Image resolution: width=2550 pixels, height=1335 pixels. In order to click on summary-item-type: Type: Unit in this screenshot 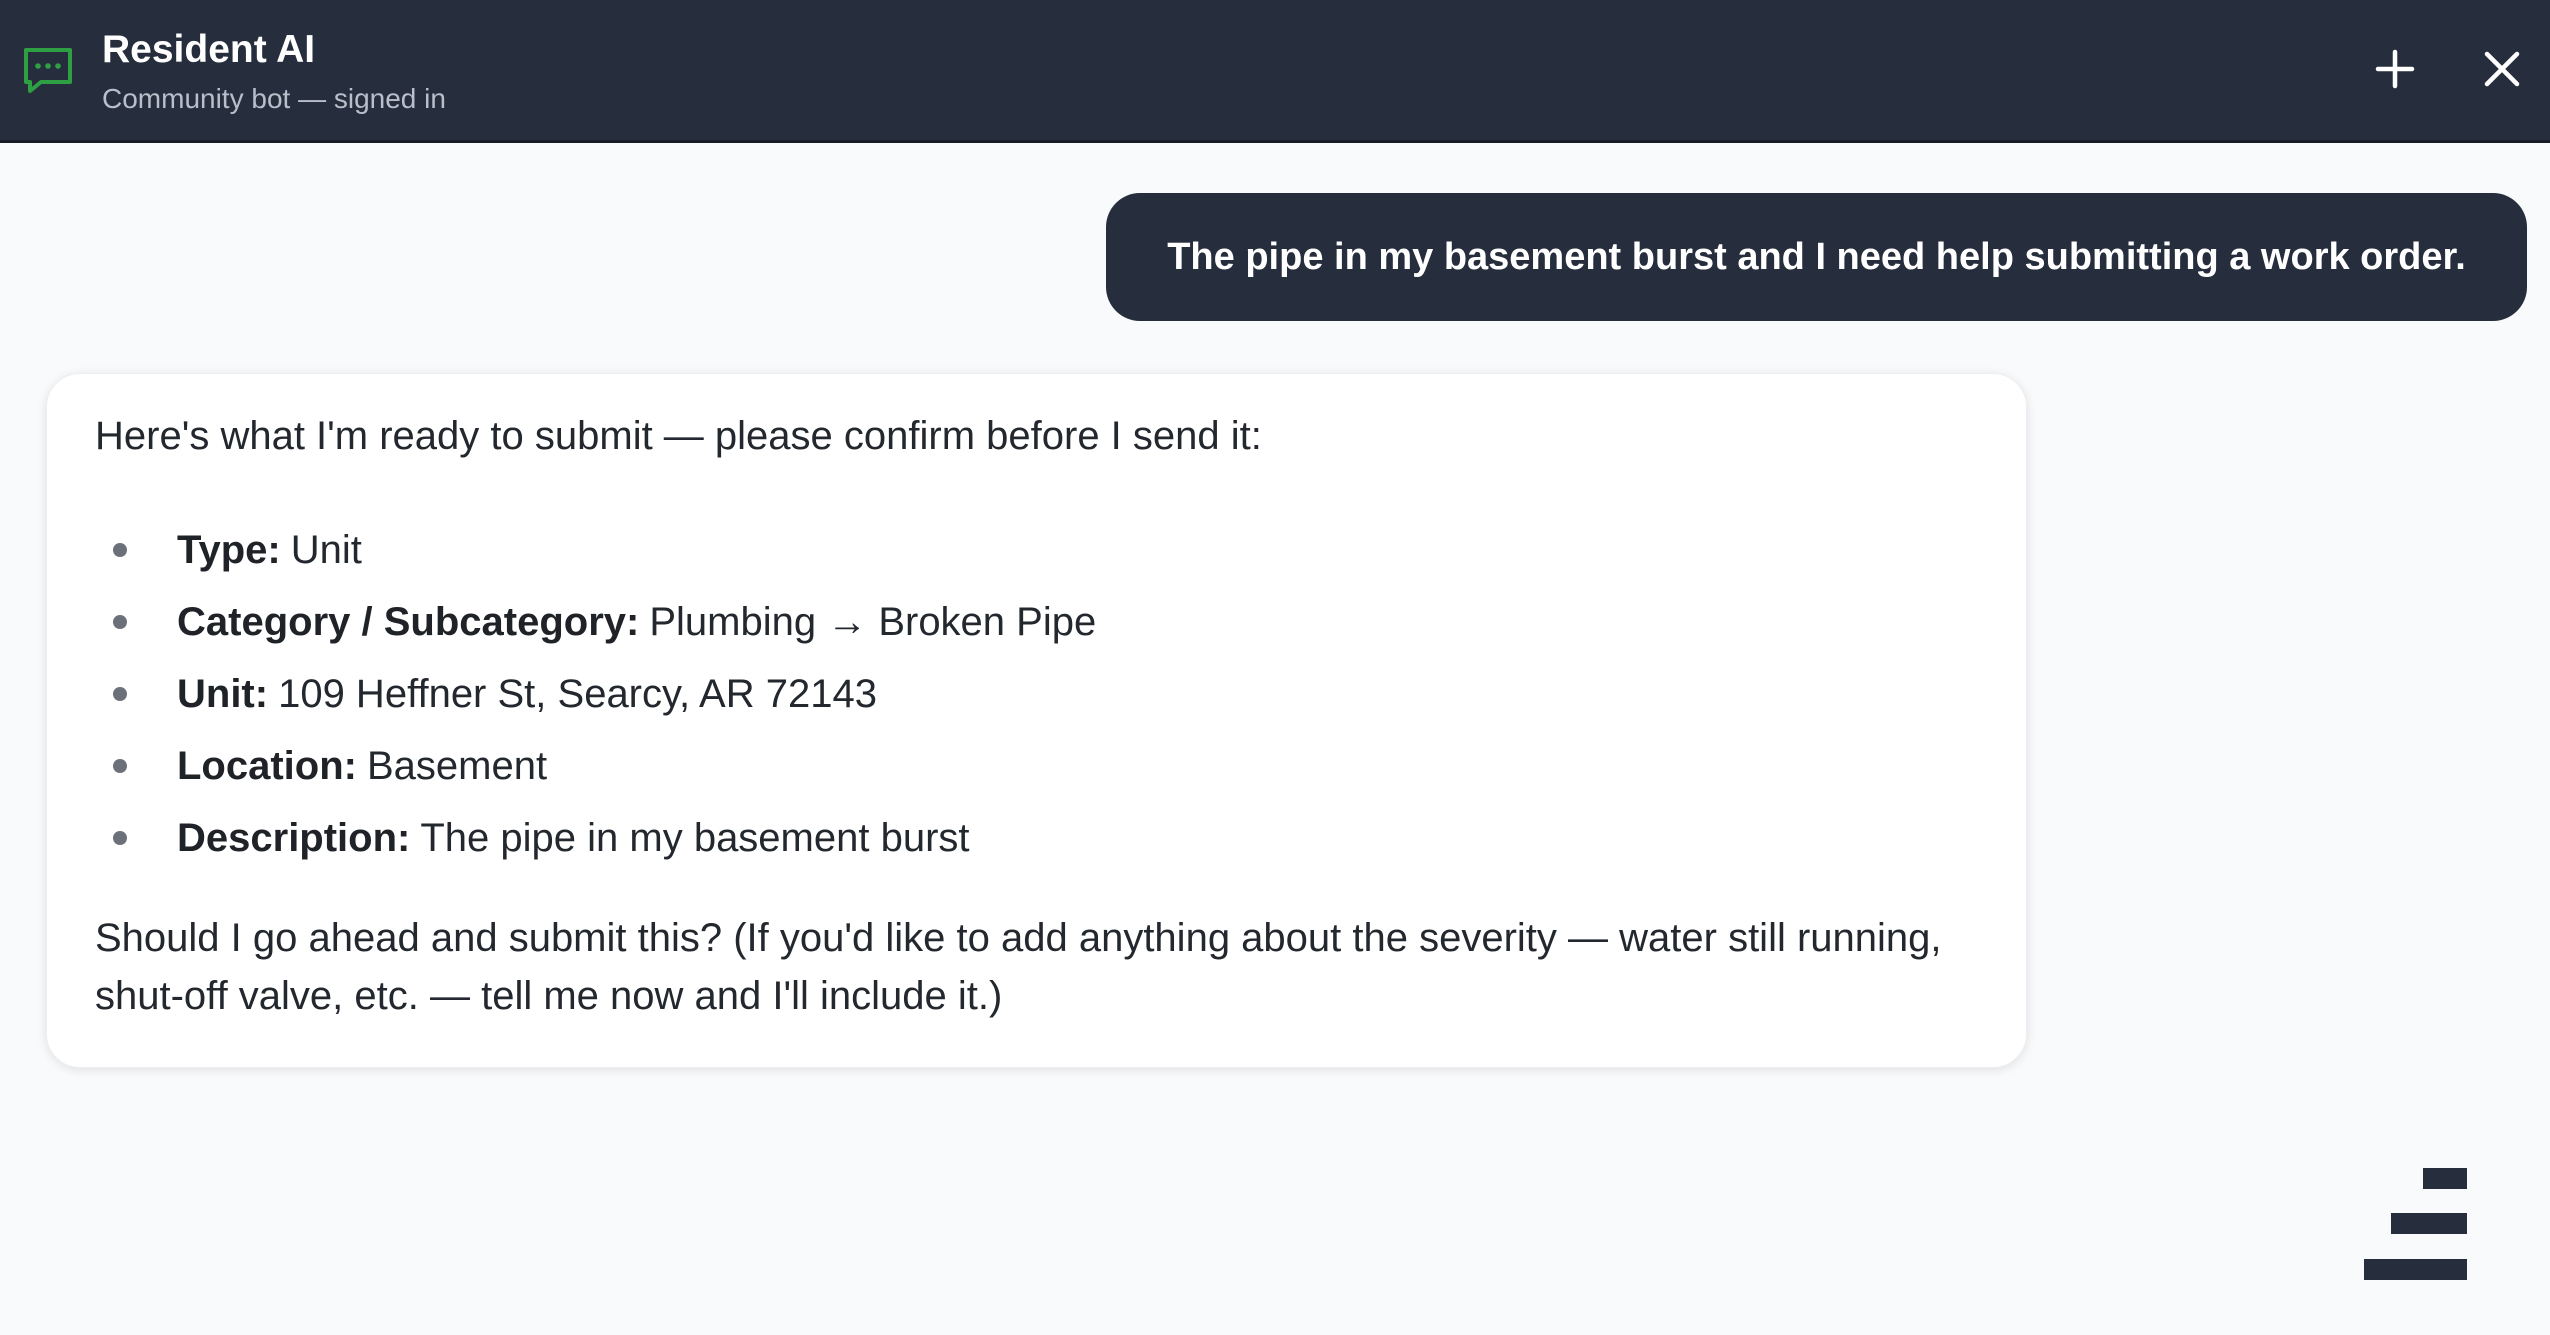, I will do `click(1035, 550)`.